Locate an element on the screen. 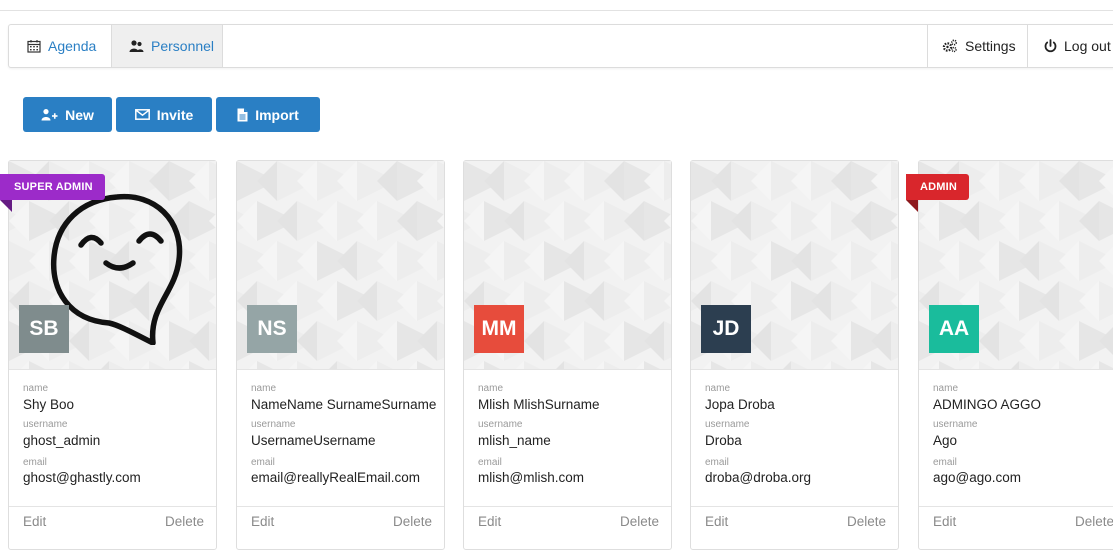  nav-settings-label: Settings is located at coordinates (990, 46).